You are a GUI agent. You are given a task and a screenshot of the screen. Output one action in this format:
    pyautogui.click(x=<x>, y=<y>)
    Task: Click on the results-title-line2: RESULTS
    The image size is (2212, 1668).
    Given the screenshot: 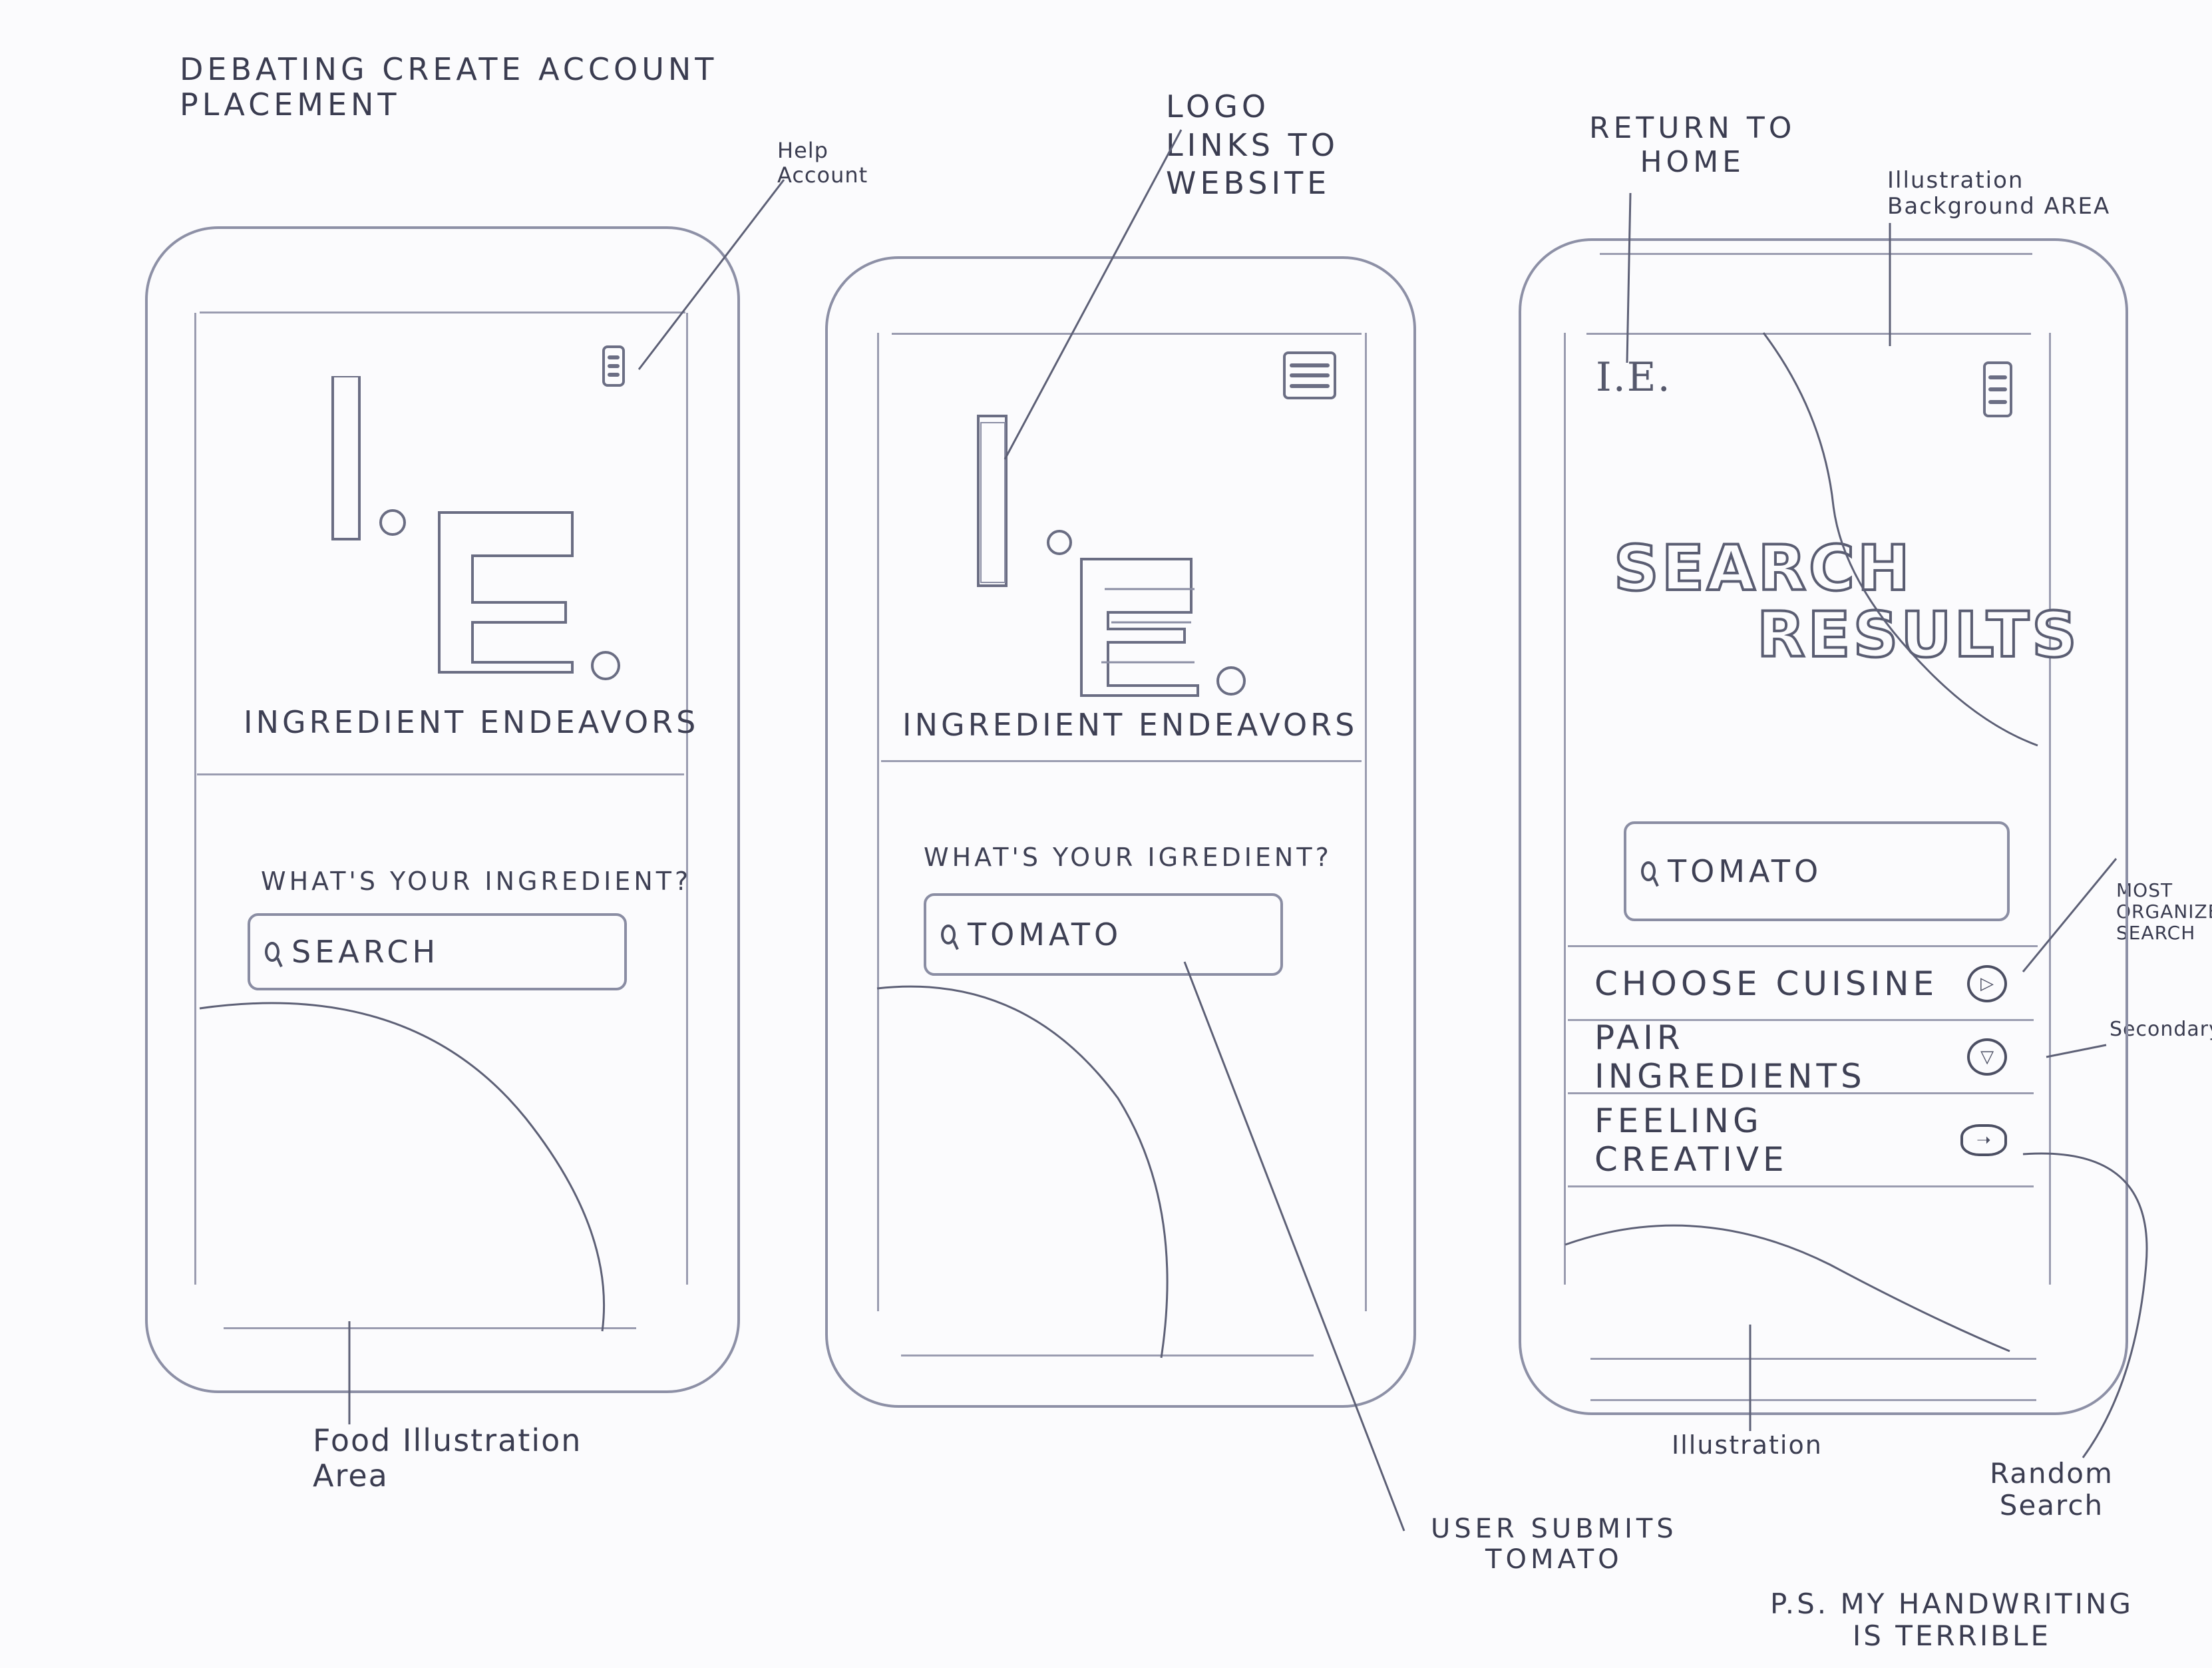 What is the action you would take?
    pyautogui.click(x=1917, y=635)
    